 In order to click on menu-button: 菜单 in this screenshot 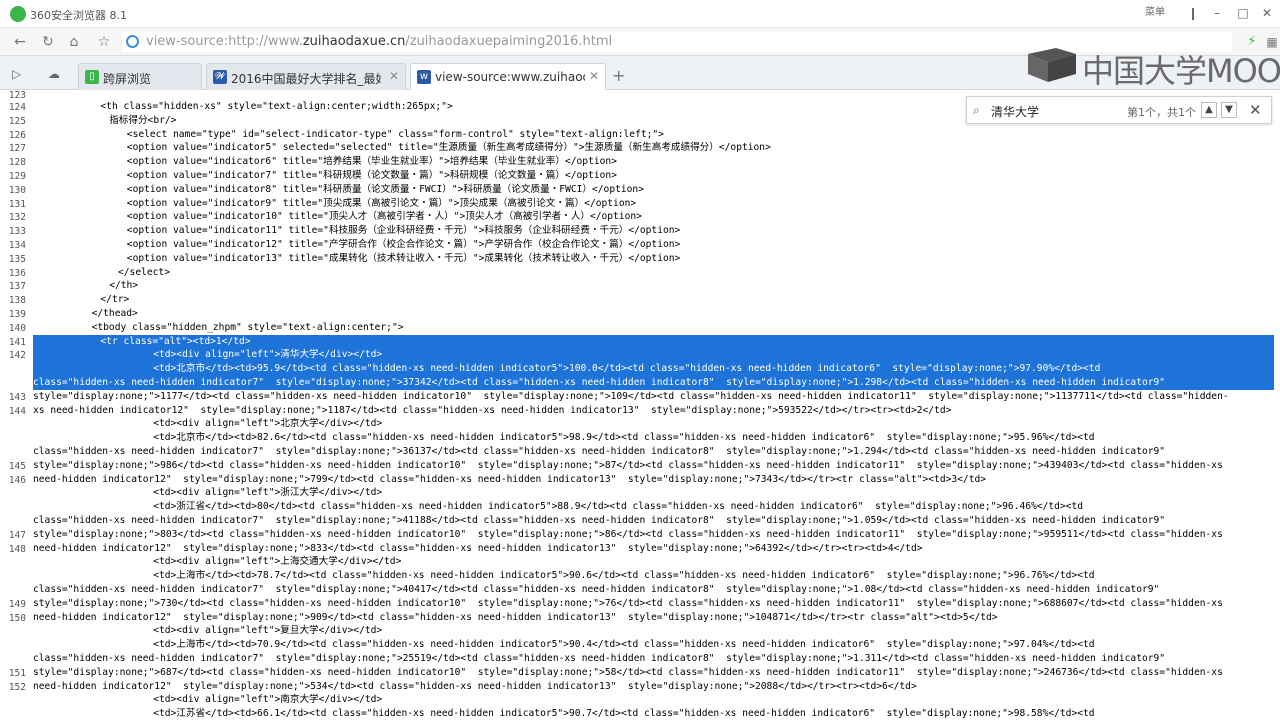, I will do `click(1155, 13)`.